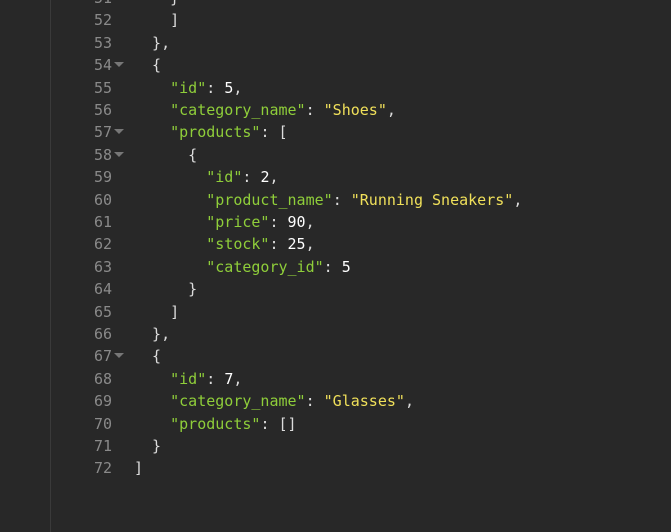 The image size is (671, 532). What do you see at coordinates (102, 289) in the screenshot?
I see `line-number: 64` at bounding box center [102, 289].